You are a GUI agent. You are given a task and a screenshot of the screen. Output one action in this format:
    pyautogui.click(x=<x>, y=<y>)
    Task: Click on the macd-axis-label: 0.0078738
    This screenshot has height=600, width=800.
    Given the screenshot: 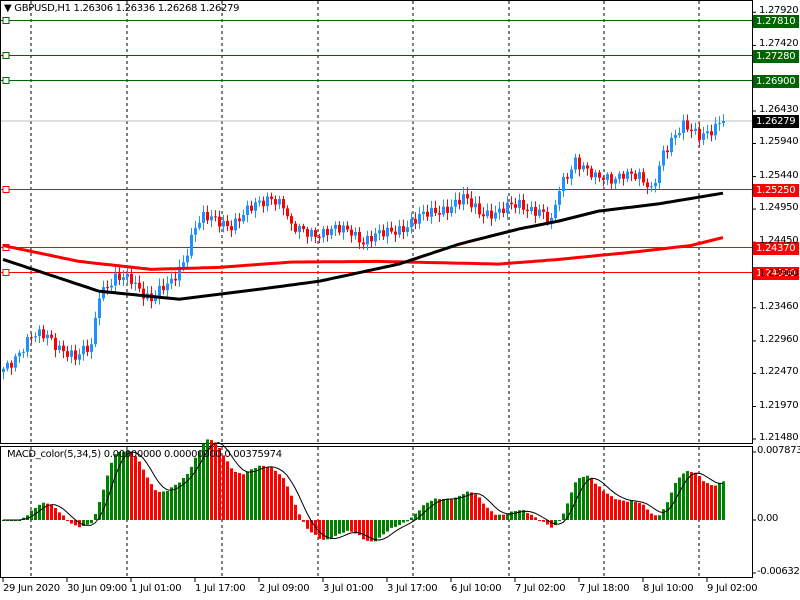 What is the action you would take?
    pyautogui.click(x=778, y=450)
    